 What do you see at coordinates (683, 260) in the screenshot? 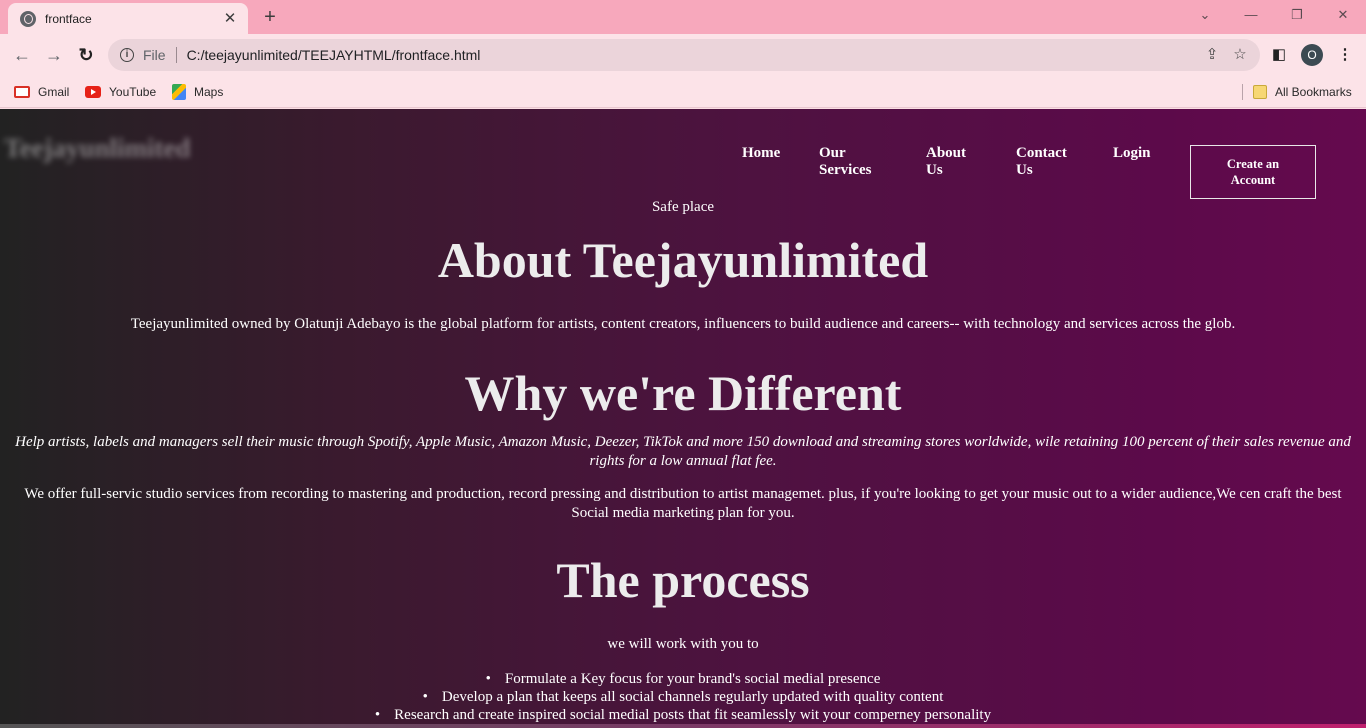
I see `about-heading: About Teejayunlimited` at bounding box center [683, 260].